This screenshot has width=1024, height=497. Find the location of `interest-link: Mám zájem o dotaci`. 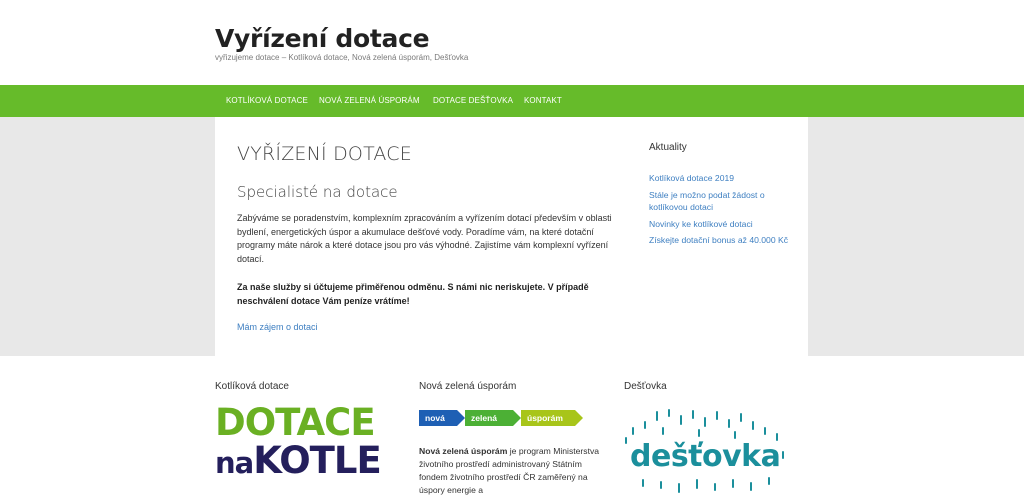

interest-link: Mám zájem o dotaci is located at coordinates (277, 327).